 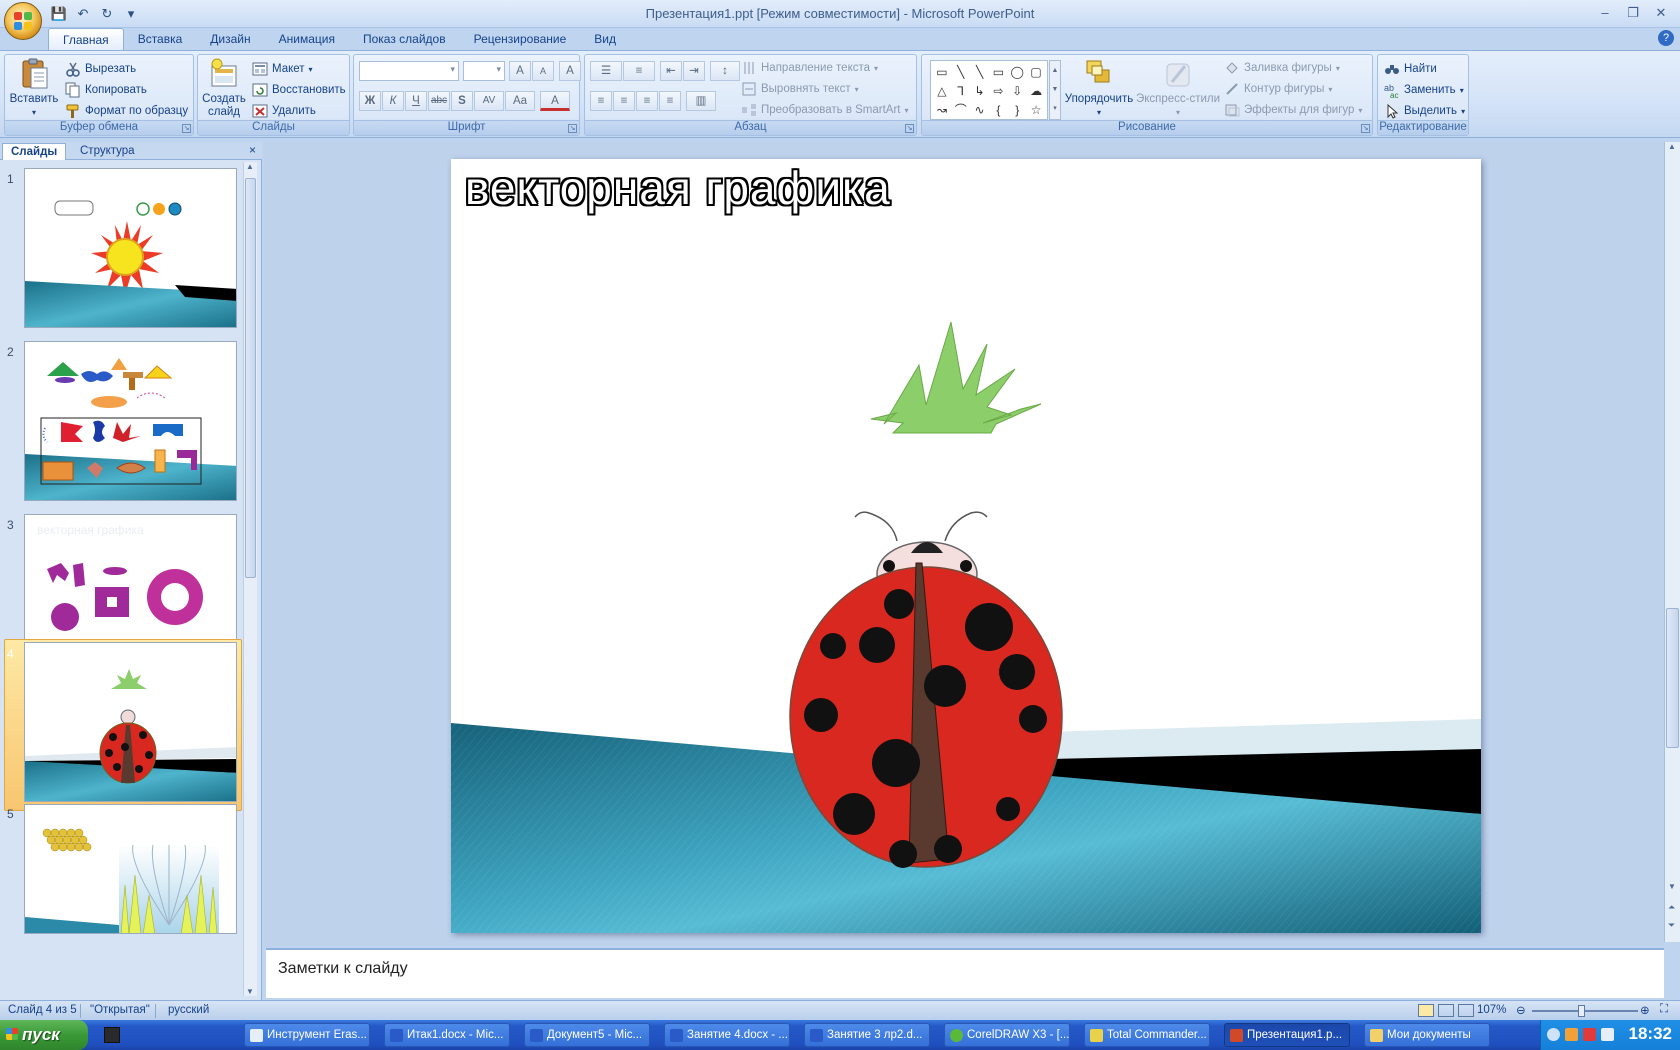 I want to click on zoom-slider-track, so click(x=1585, y=1011).